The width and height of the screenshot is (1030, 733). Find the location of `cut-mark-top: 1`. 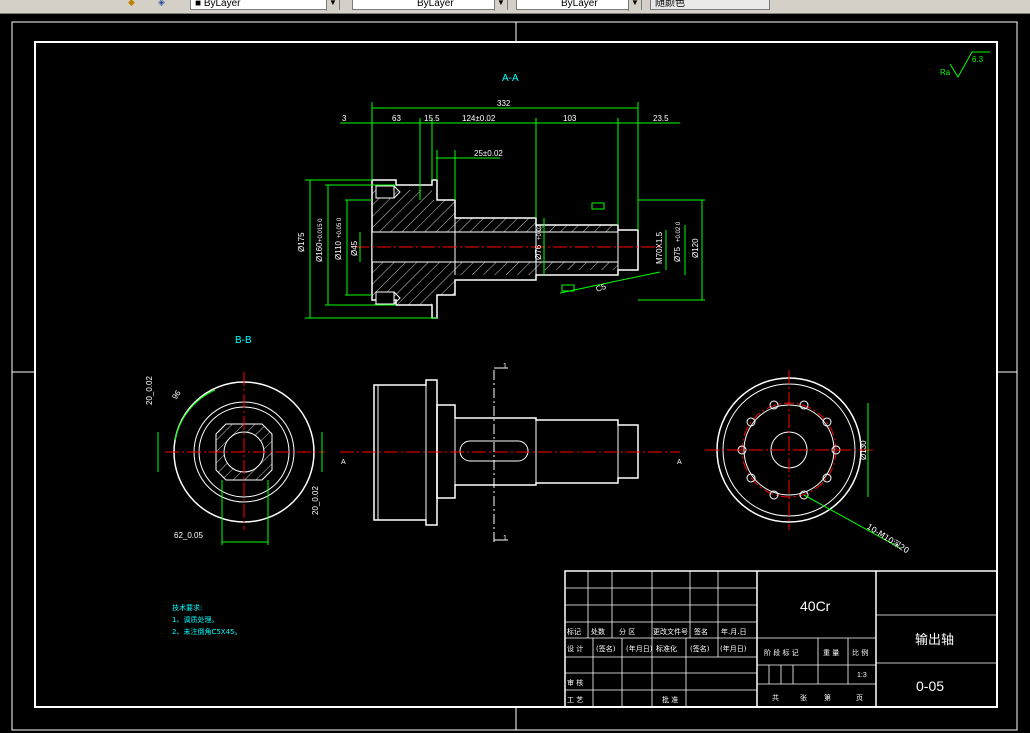

cut-mark-top: 1 is located at coordinates (505, 366).